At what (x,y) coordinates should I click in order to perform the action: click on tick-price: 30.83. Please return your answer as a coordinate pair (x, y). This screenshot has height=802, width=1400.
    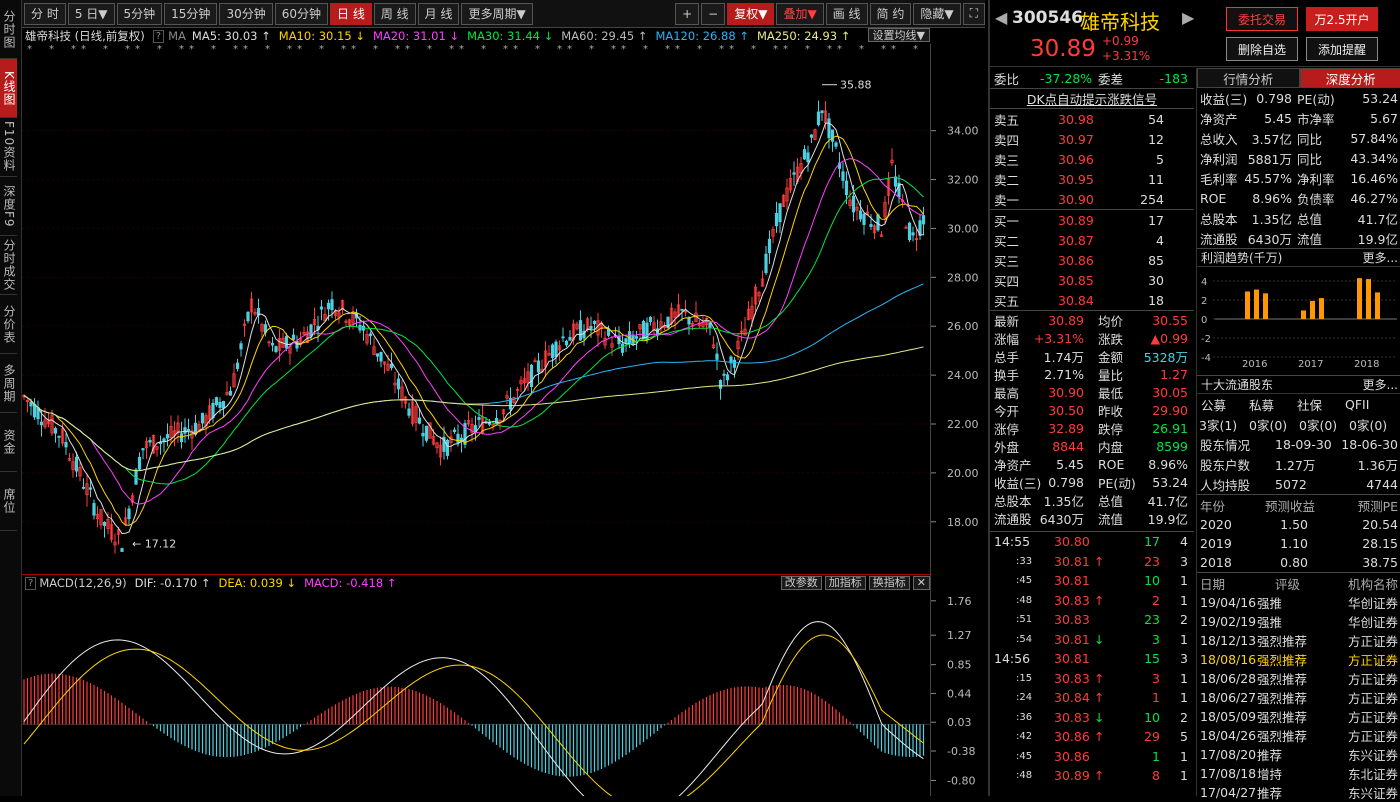
    Looking at the image, I should click on (1072, 619).